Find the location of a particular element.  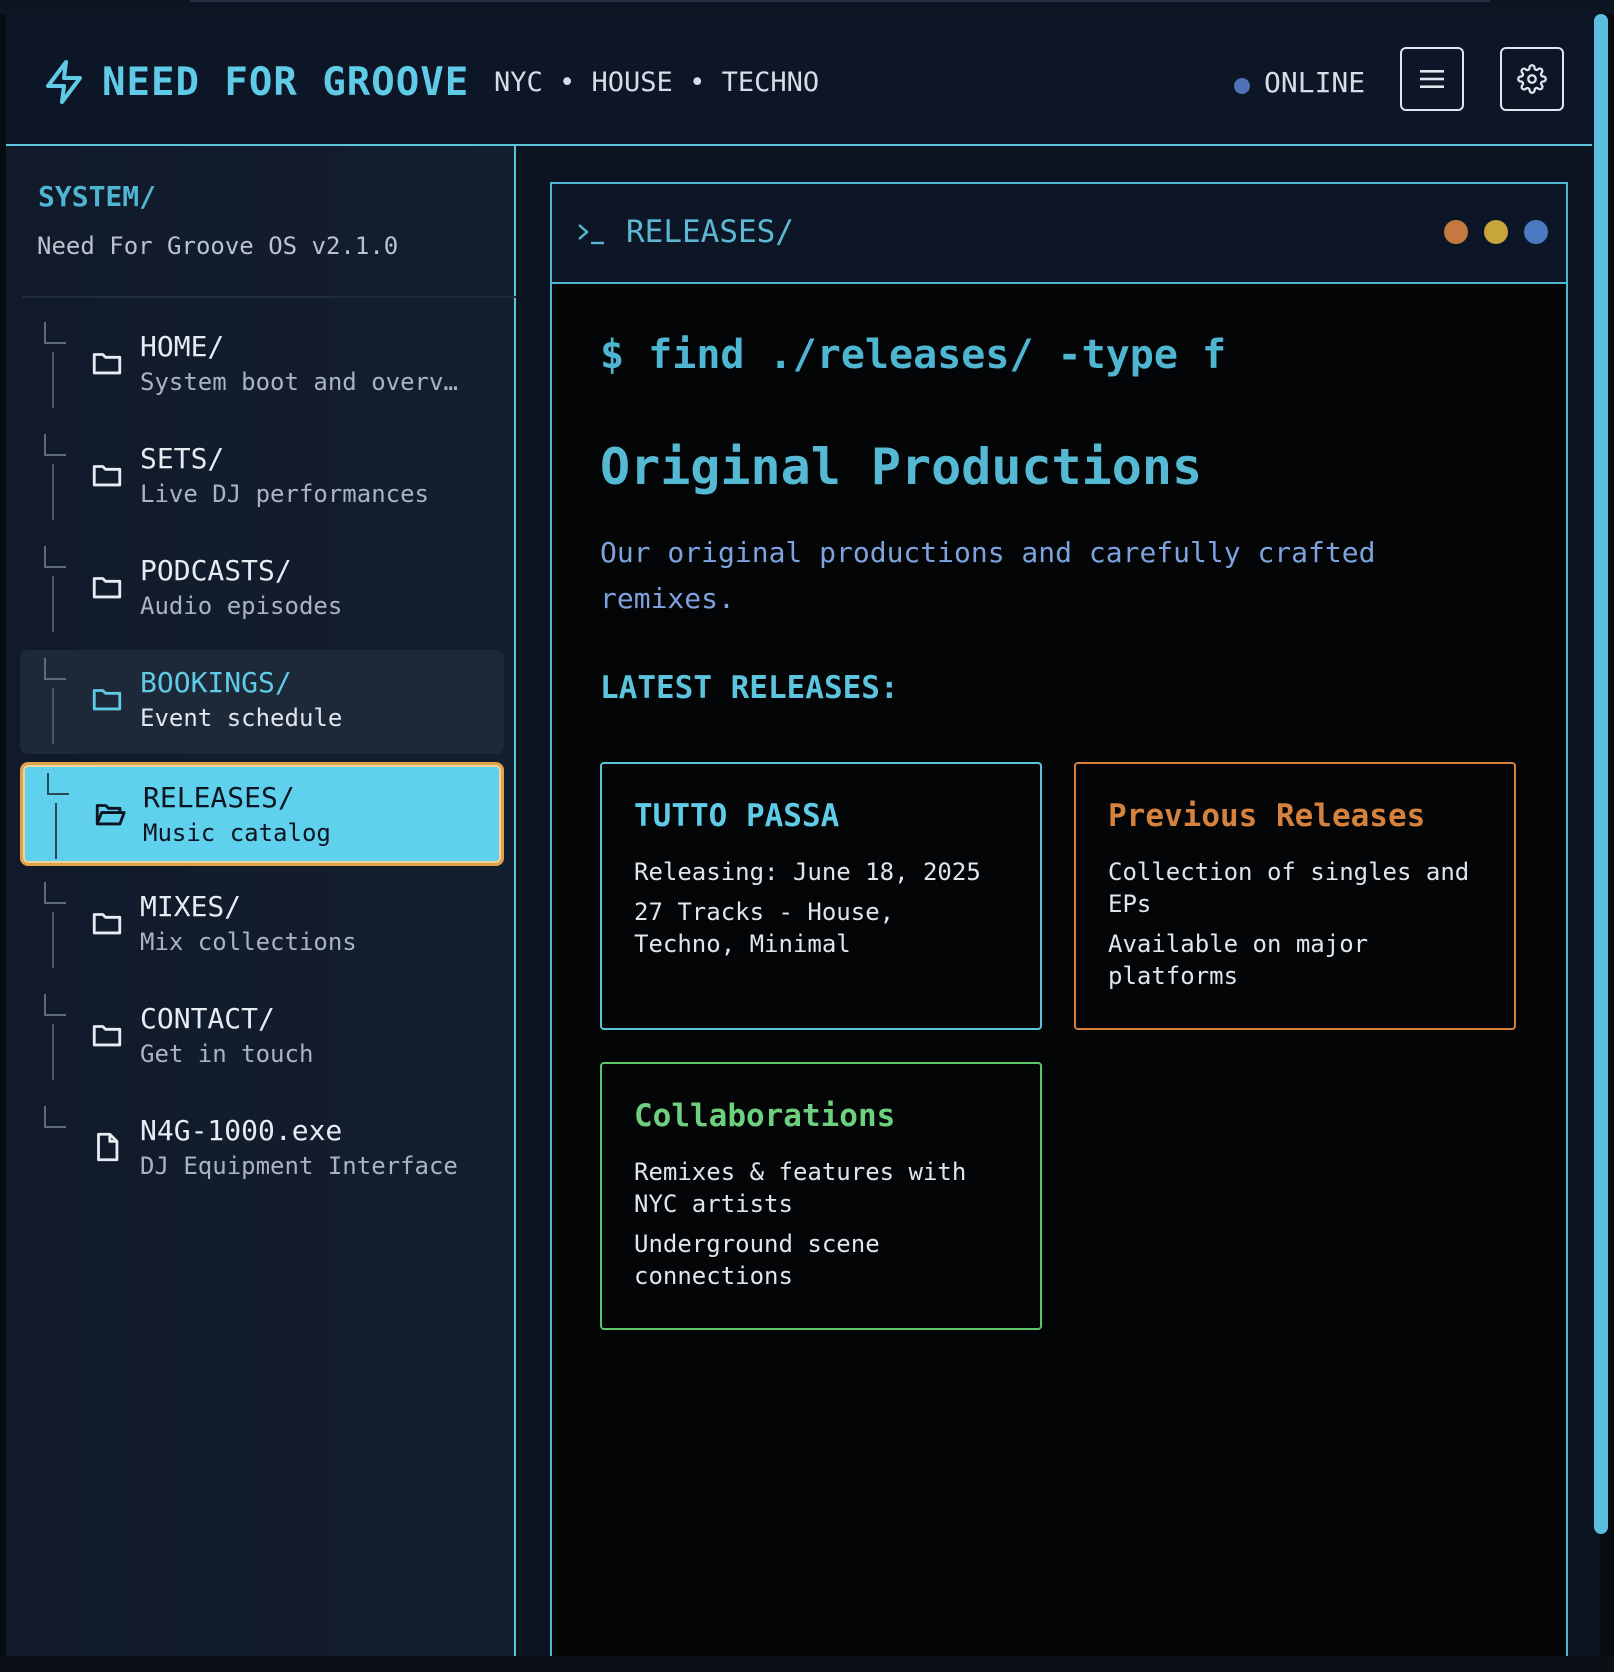

sidebar-item-contact: CONTACT/ Get in touch is located at coordinates (262, 1038).